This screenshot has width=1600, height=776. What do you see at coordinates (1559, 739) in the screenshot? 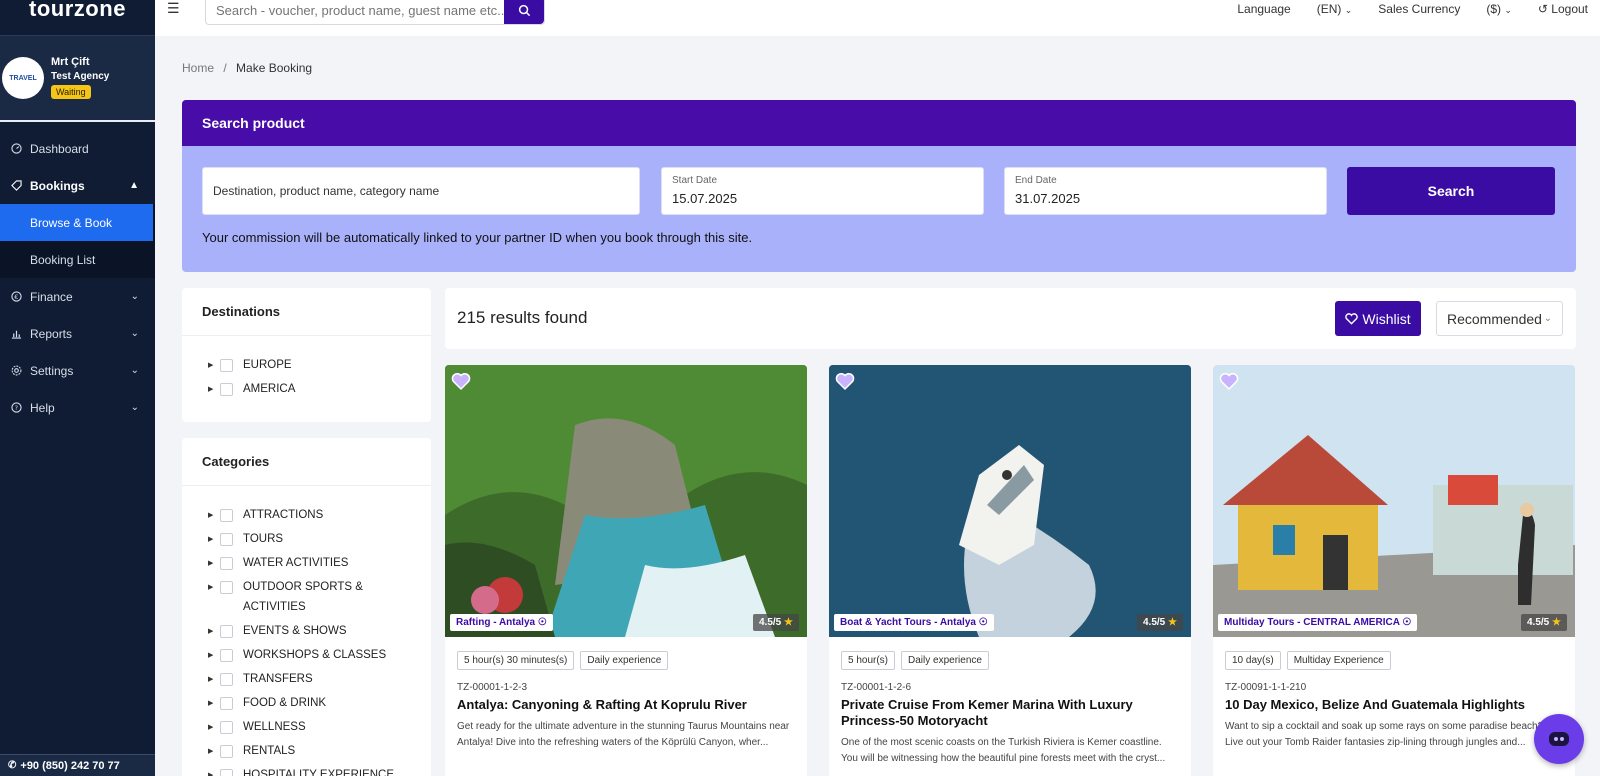
I see `chat-widget-button` at bounding box center [1559, 739].